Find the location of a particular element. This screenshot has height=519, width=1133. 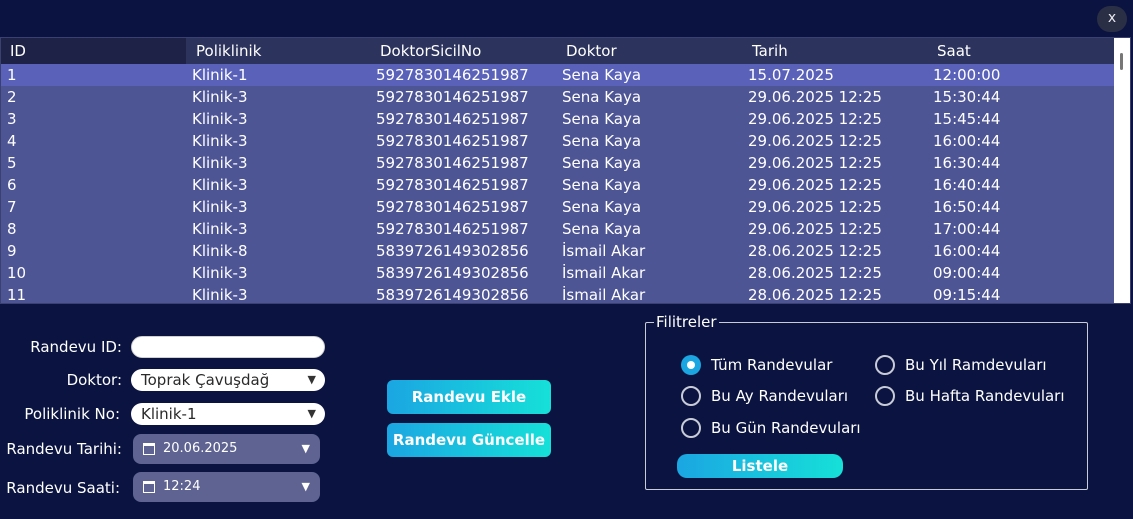

cell-tarih: 28.06.2025 12:25 is located at coordinates (815, 295).